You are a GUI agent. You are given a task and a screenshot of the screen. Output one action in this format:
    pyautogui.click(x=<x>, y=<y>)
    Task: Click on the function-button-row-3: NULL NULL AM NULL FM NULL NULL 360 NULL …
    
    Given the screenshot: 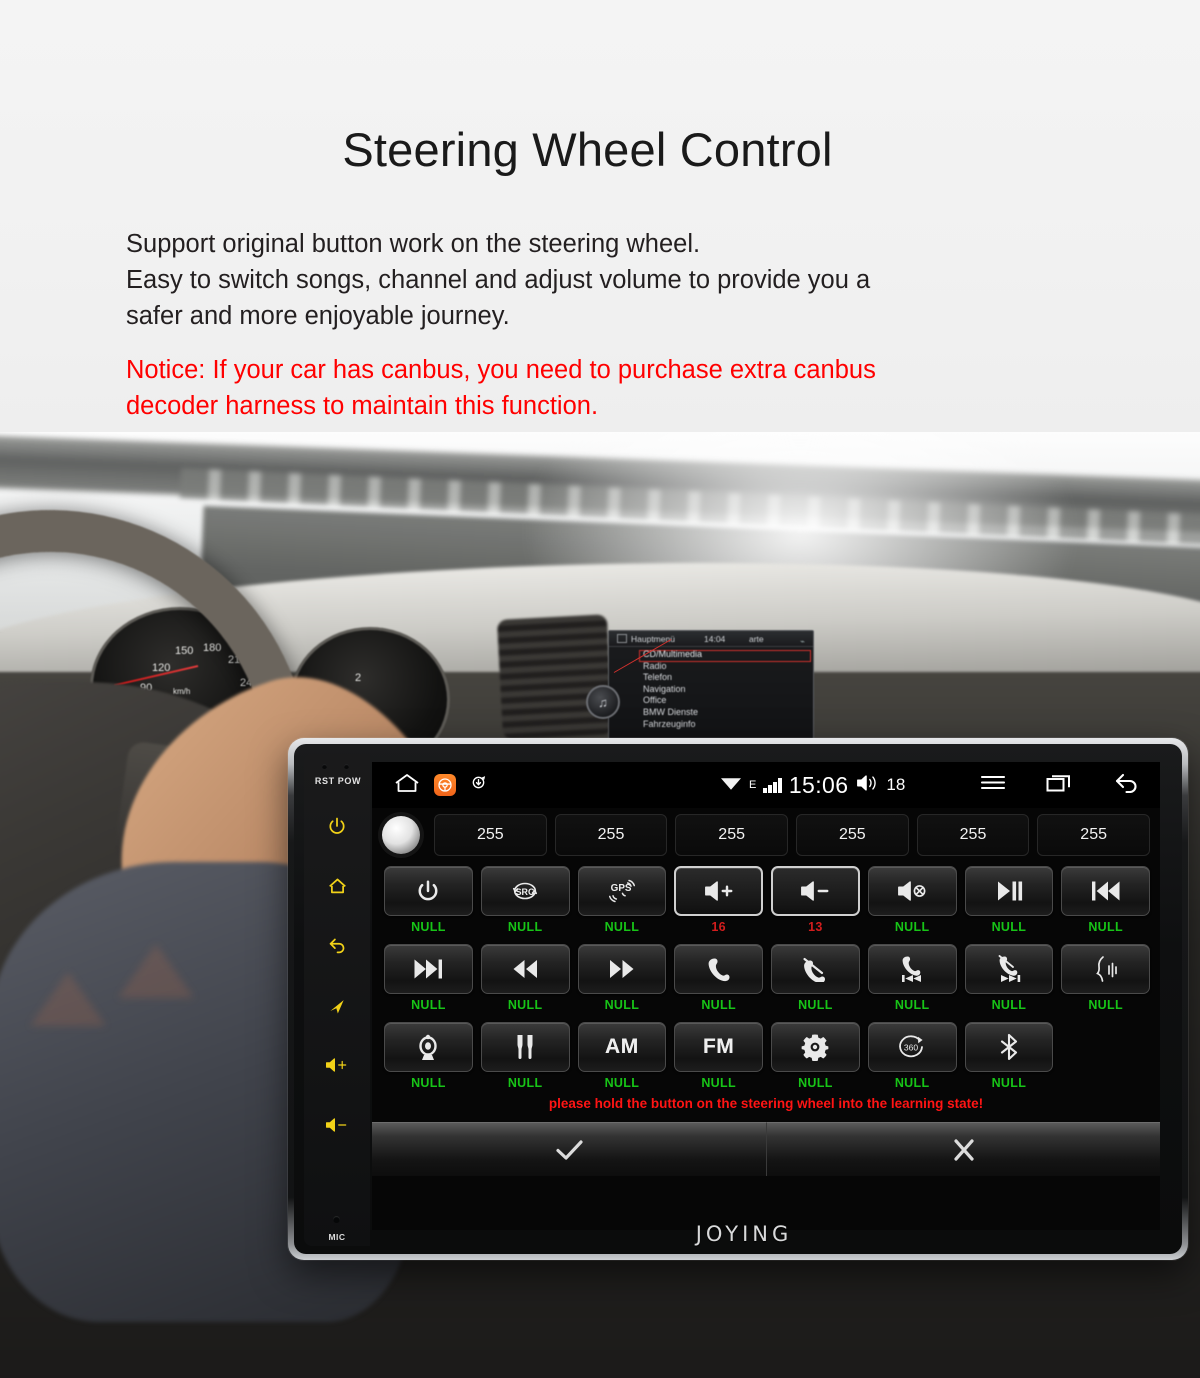 What is the action you would take?
    pyautogui.click(x=767, y=1056)
    